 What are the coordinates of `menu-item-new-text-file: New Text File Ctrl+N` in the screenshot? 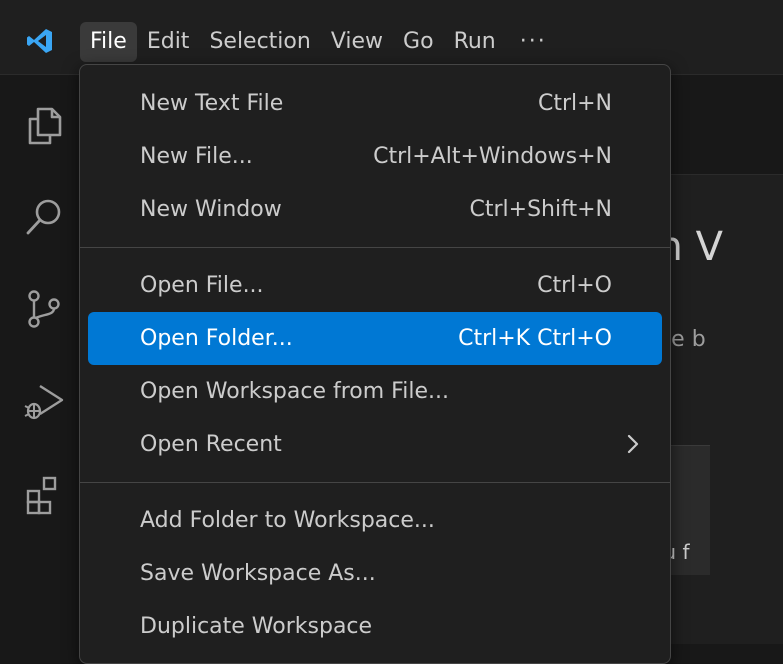 It's located at (375, 103).